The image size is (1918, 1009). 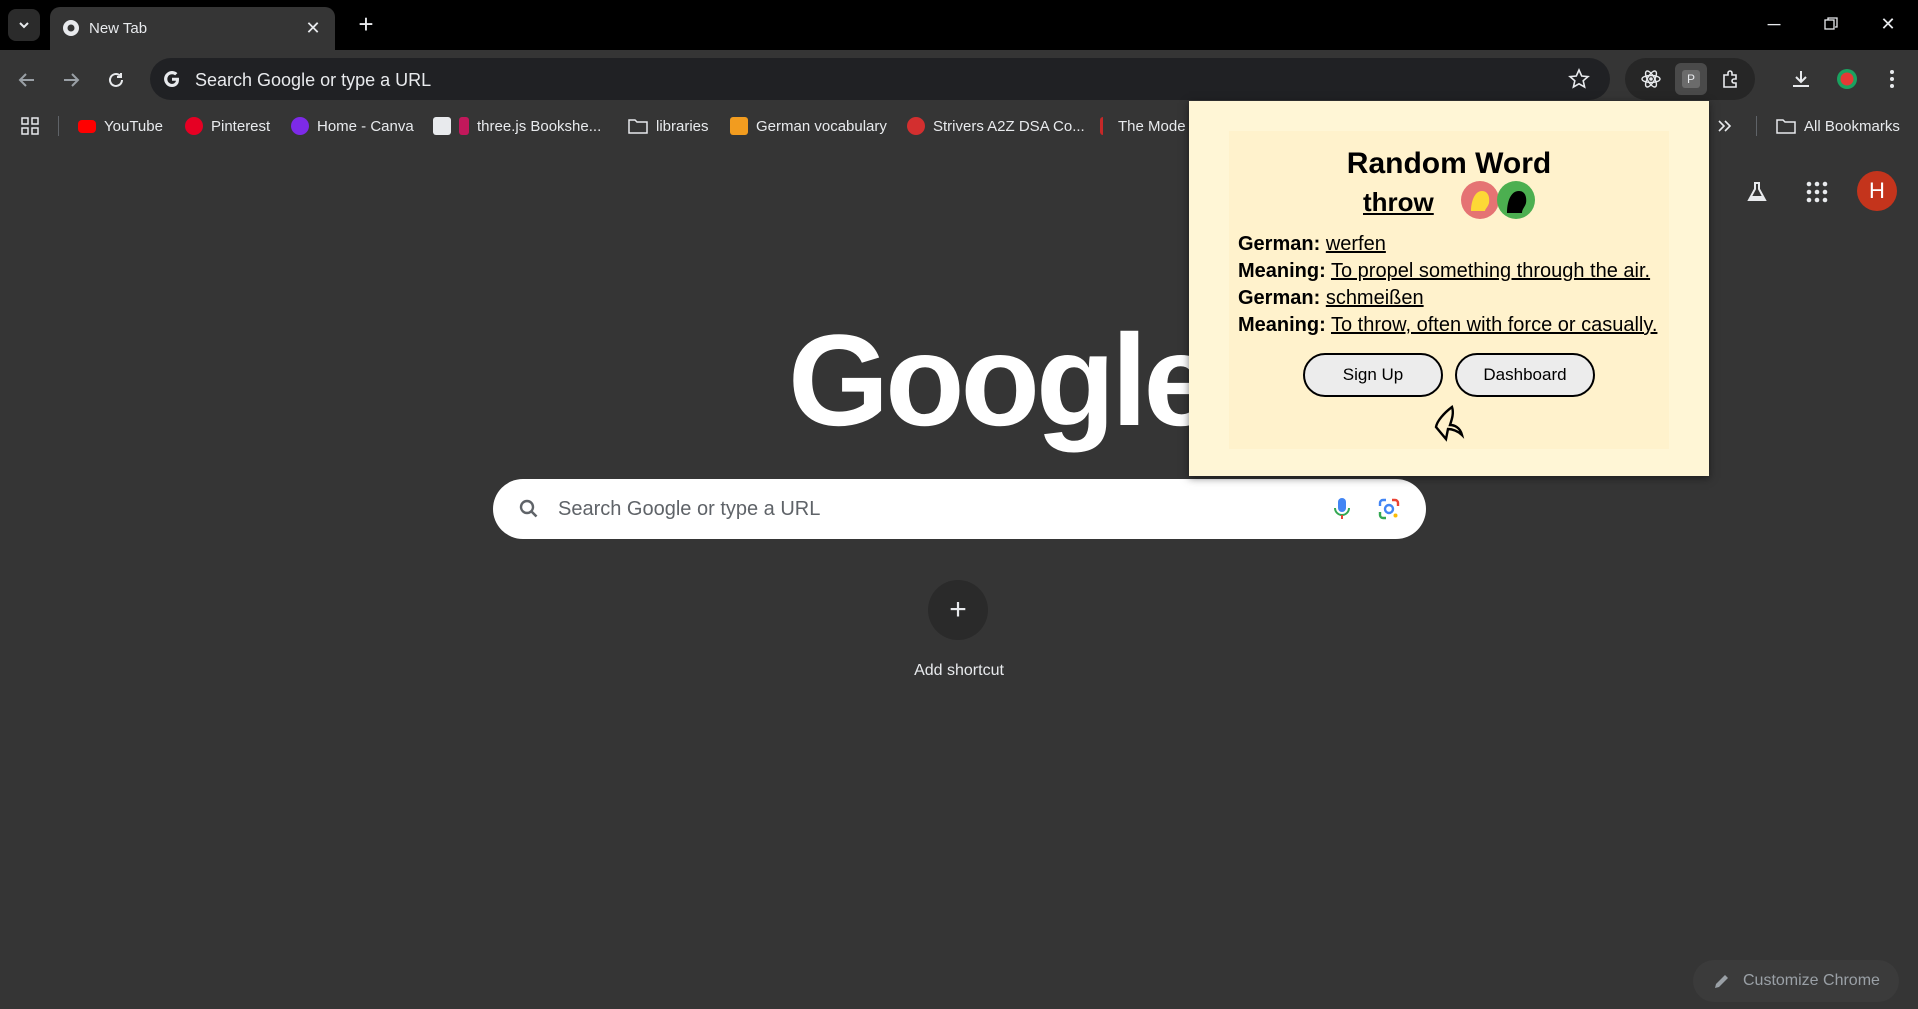 What do you see at coordinates (959, 25) in the screenshot?
I see `tab-strip: New Tab ✕ + ─ ✕` at bounding box center [959, 25].